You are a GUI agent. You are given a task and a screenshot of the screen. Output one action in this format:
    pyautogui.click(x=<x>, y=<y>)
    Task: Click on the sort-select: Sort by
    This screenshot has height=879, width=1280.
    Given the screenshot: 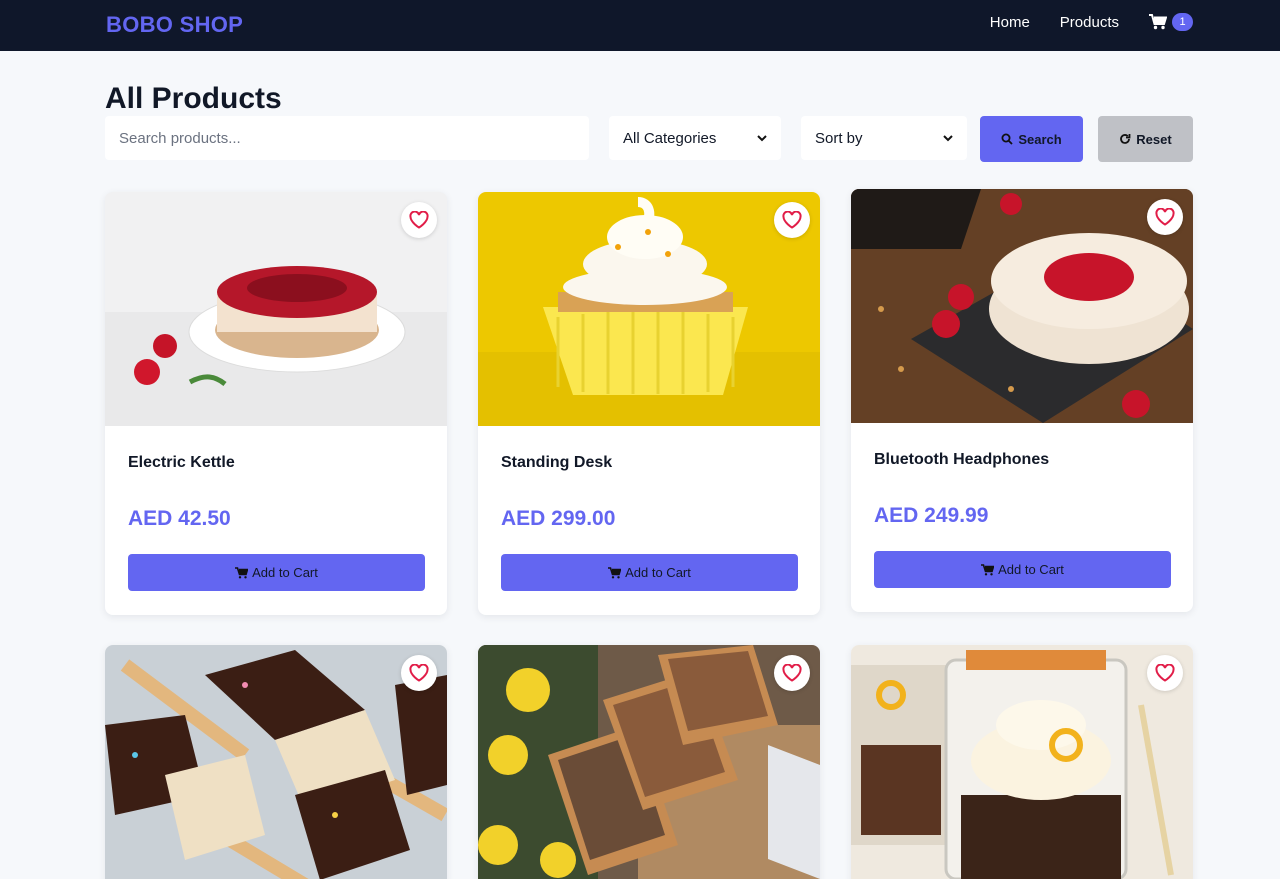 What is the action you would take?
    pyautogui.click(x=884, y=138)
    